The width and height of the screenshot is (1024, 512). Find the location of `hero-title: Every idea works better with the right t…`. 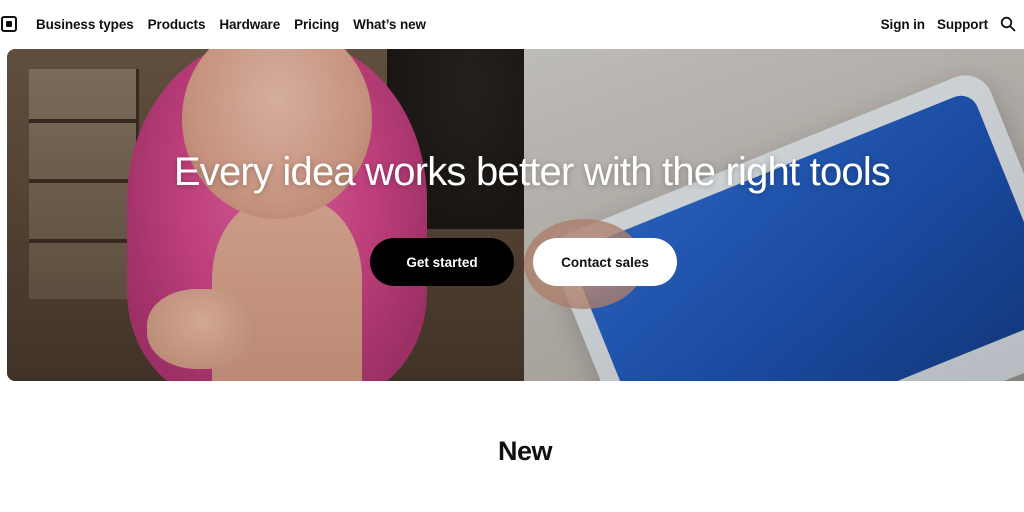

hero-title: Every idea works better with the right t… is located at coordinates (532, 172).